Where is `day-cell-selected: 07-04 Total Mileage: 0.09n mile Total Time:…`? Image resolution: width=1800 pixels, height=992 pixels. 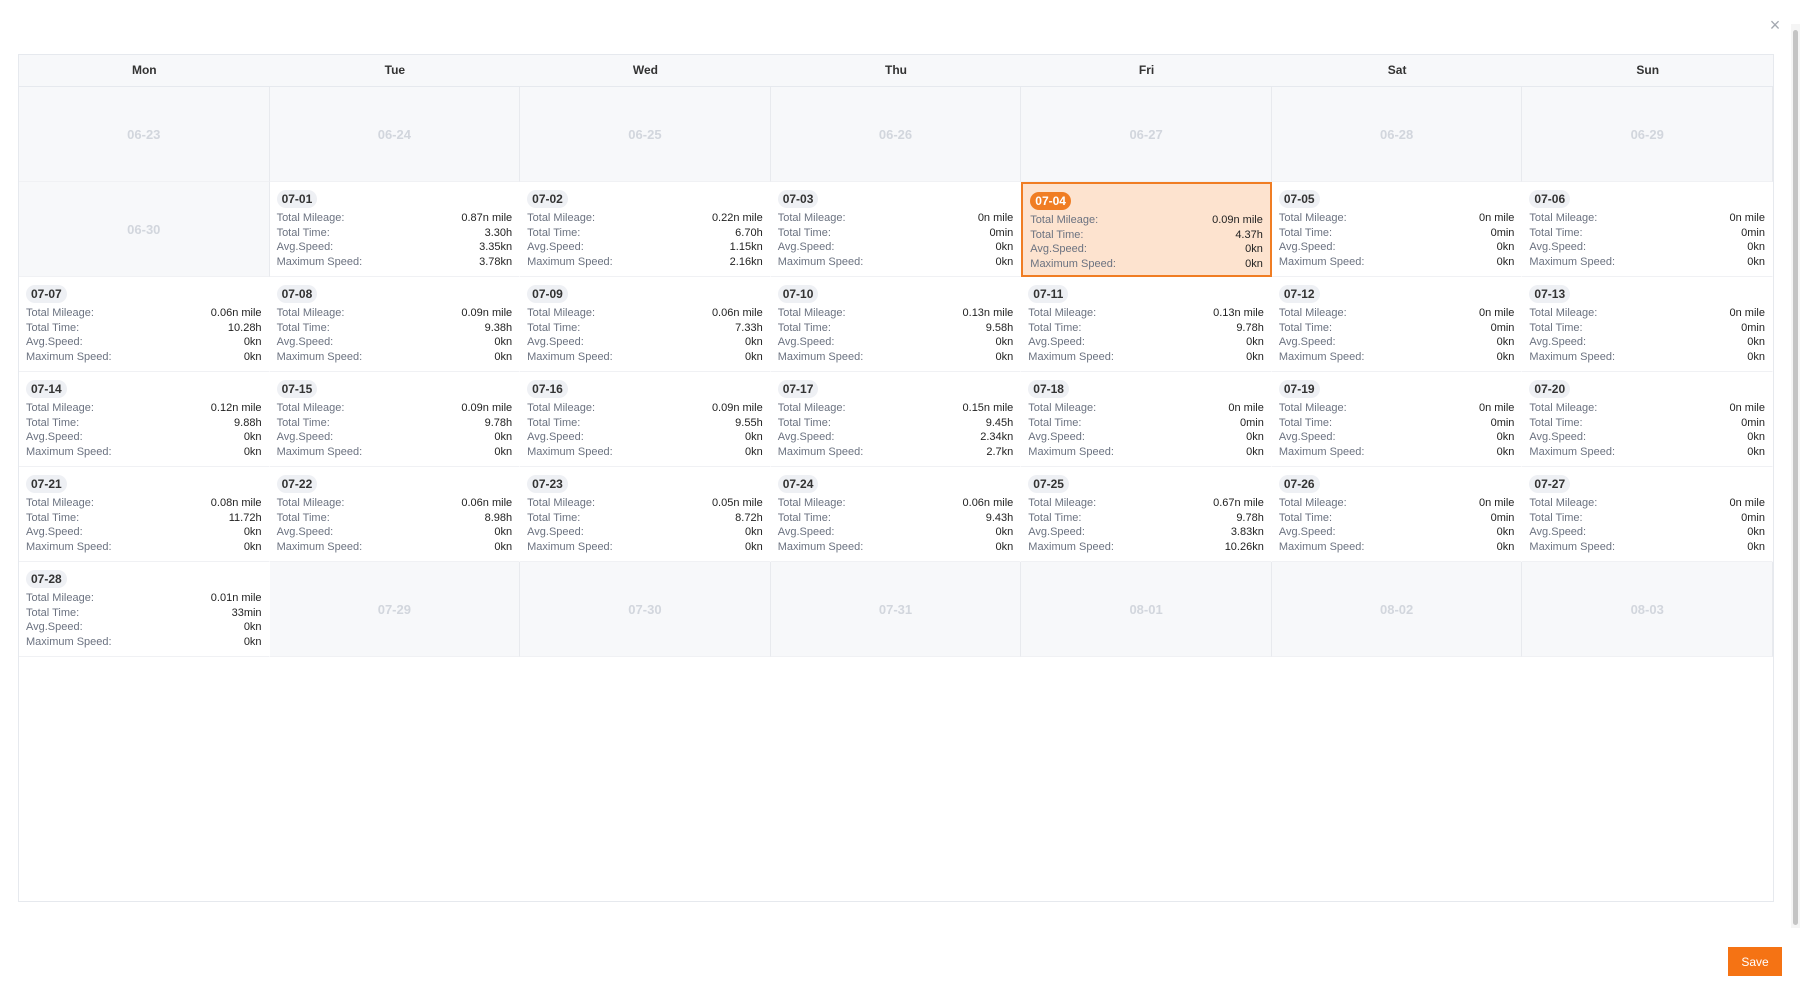
day-cell-selected: 07-04 Total Mileage: 0.09n mile Total Time:… is located at coordinates (1146, 229).